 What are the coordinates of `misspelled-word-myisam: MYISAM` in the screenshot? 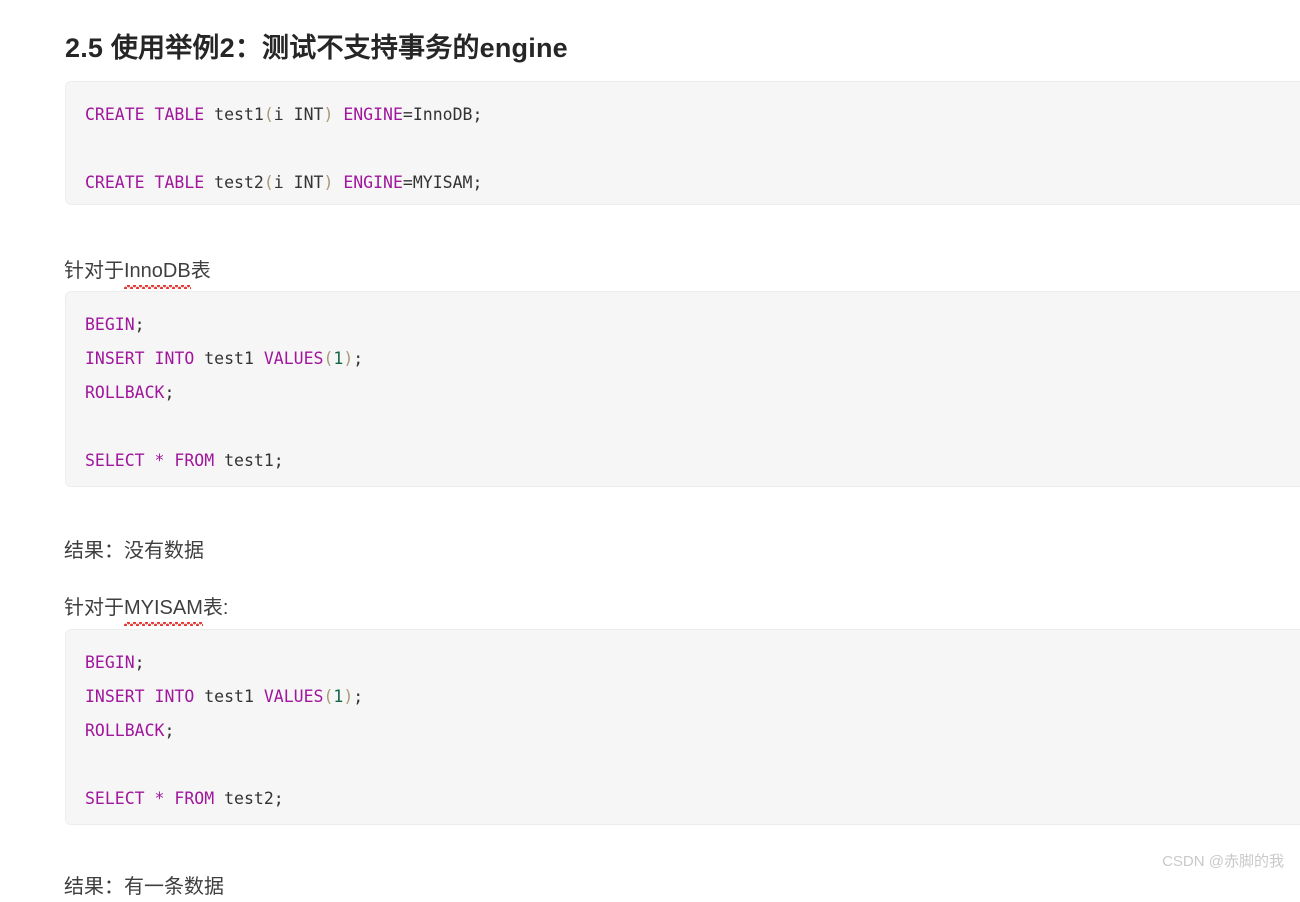 It's located at (163, 609).